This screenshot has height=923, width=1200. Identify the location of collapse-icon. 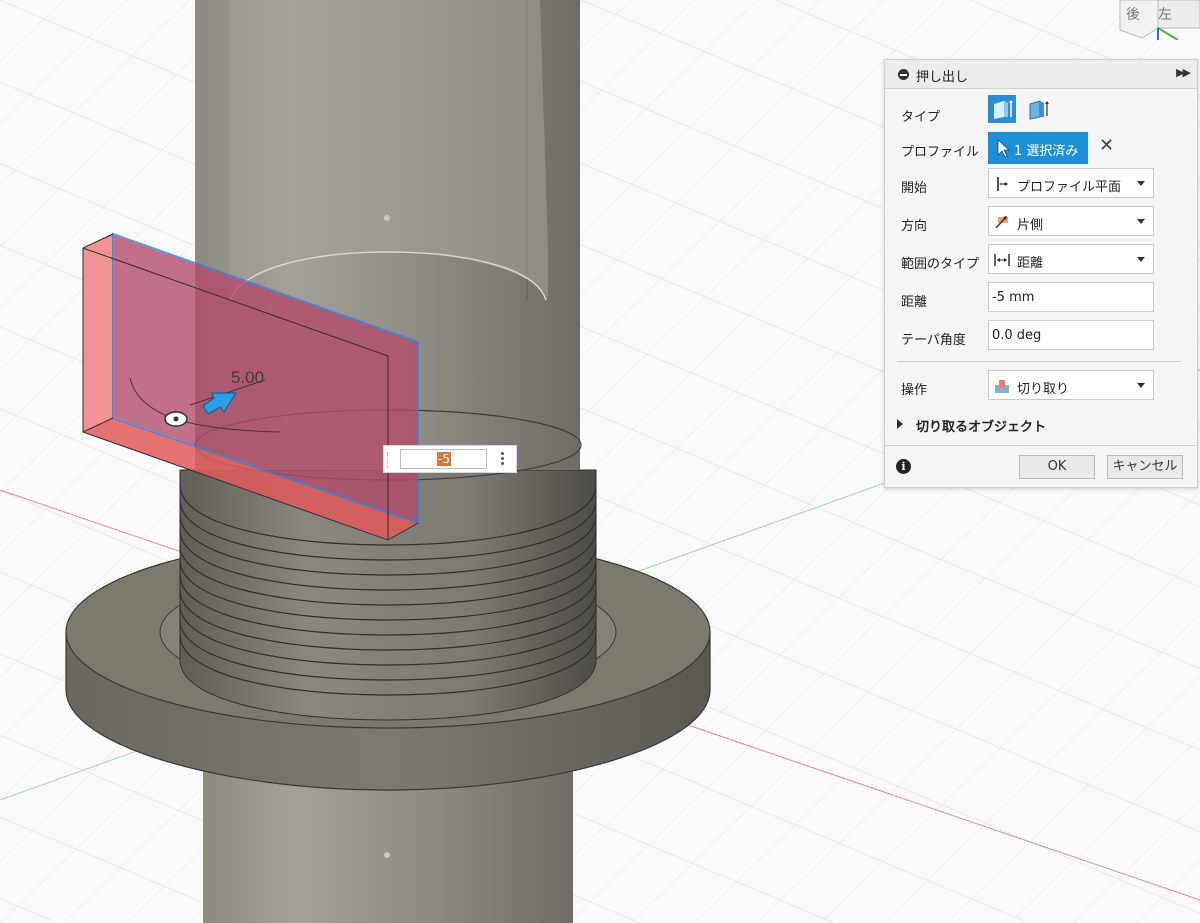
(903, 74).